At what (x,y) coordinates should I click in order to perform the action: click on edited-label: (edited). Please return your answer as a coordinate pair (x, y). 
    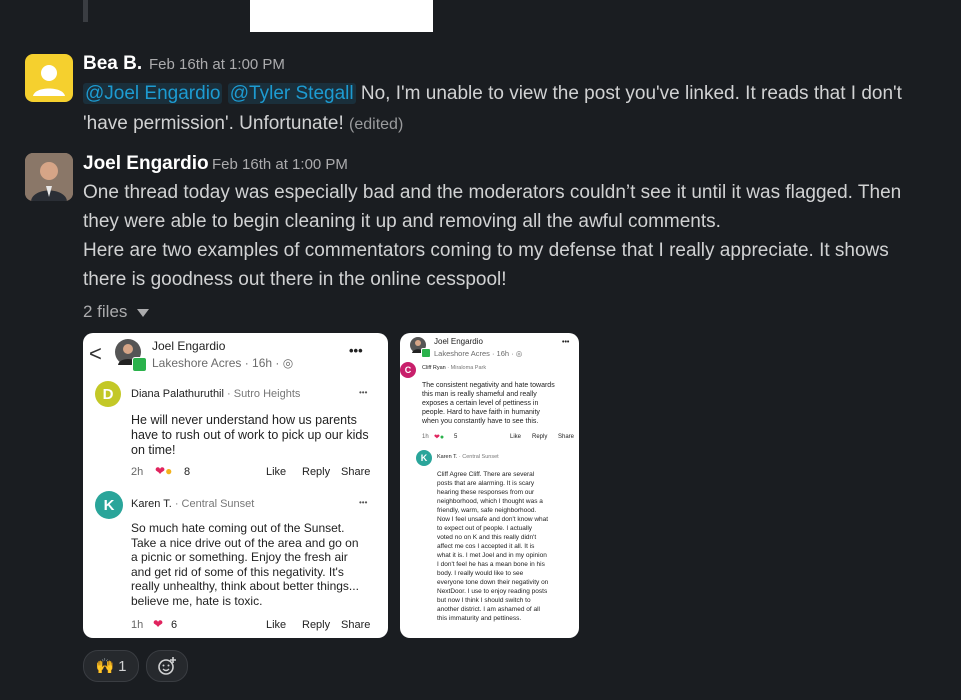
    Looking at the image, I should click on (376, 124).